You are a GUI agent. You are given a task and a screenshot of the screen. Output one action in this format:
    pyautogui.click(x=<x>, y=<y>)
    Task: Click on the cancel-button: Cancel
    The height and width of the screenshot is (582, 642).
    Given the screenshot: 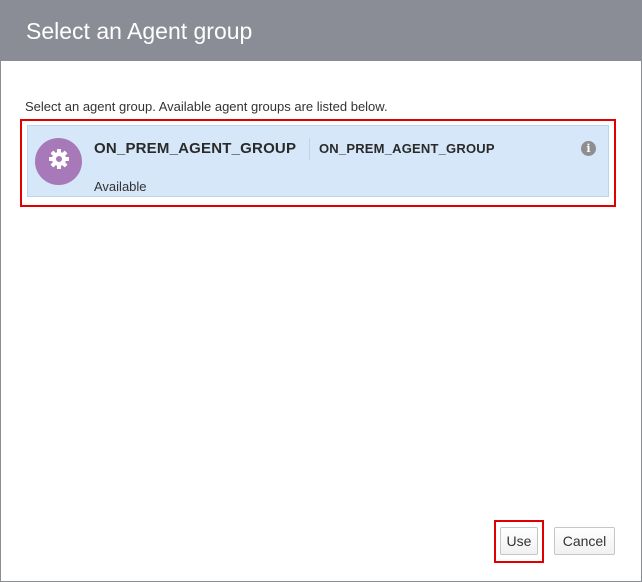 What is the action you would take?
    pyautogui.click(x=584, y=541)
    